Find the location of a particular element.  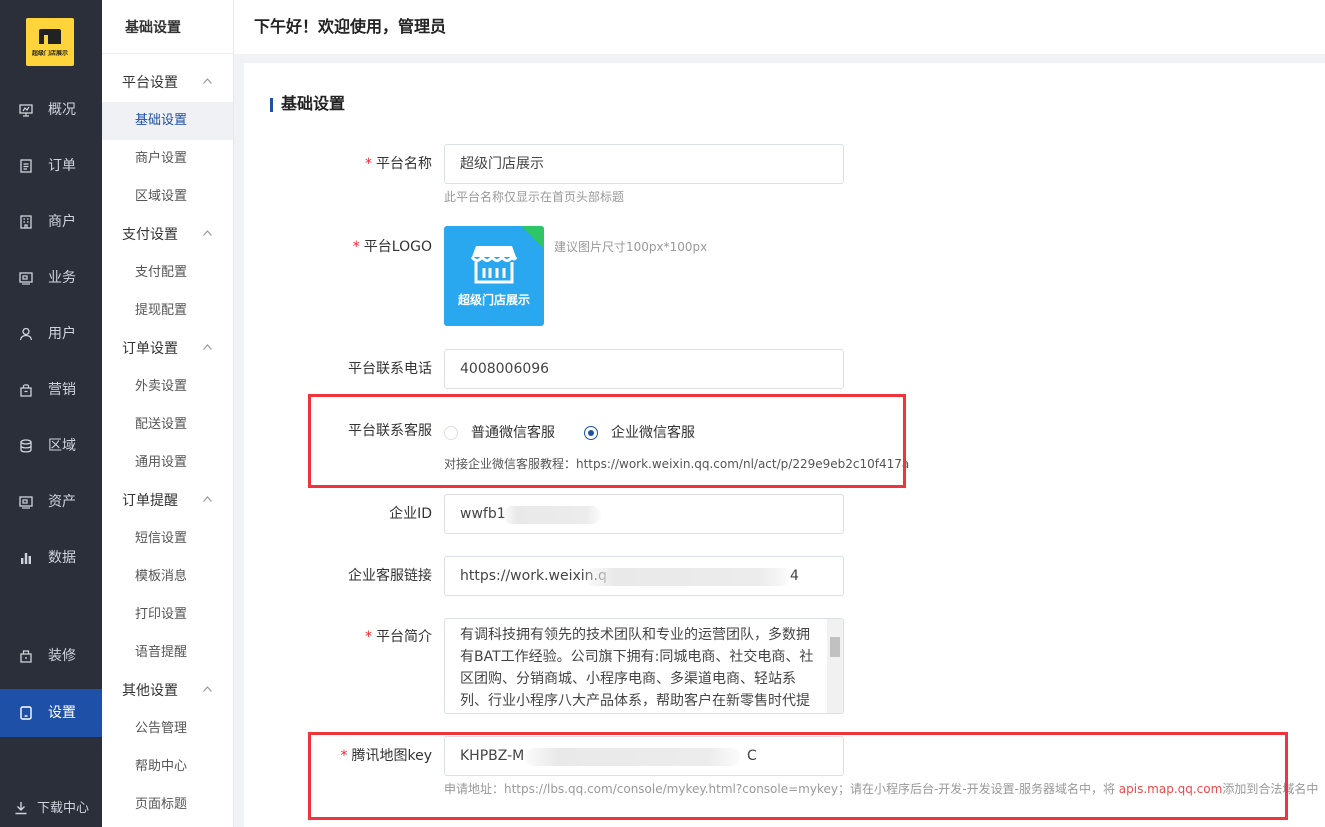

download-icon is located at coordinates (21, 808).